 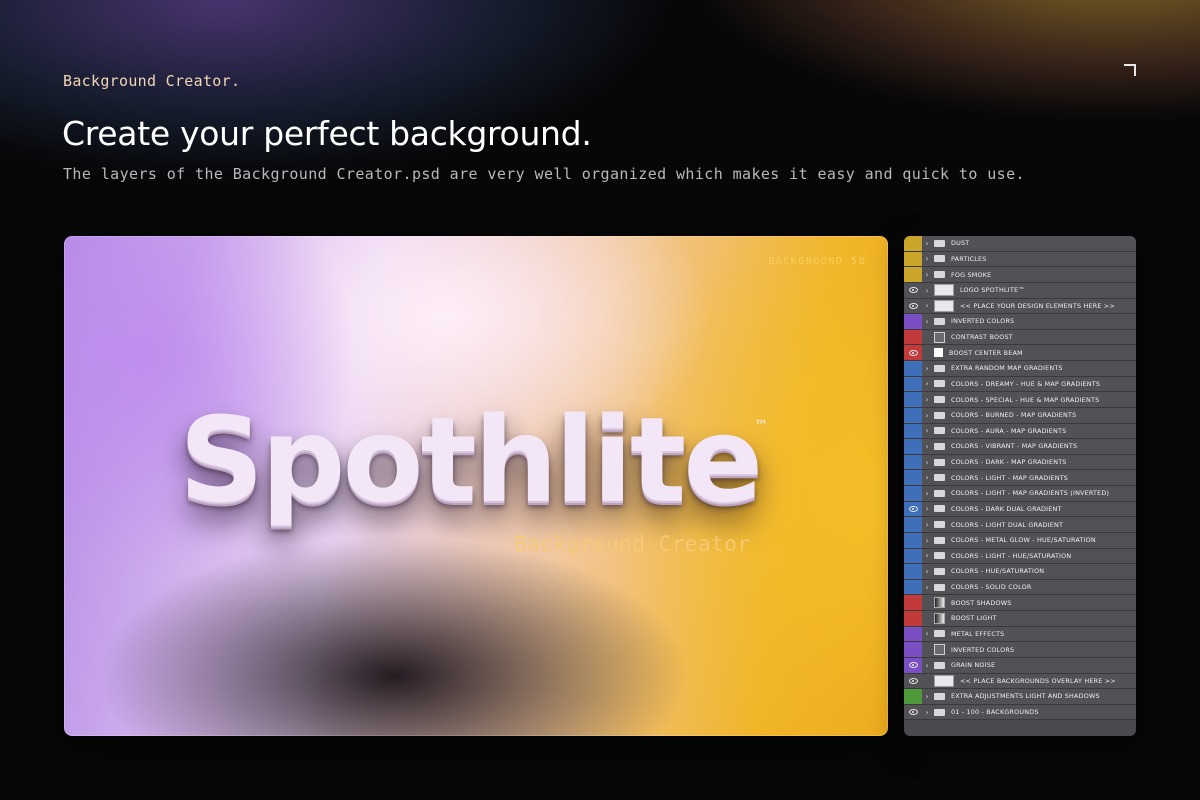 I want to click on layer-name: GRAIN NOISE, so click(x=973, y=665).